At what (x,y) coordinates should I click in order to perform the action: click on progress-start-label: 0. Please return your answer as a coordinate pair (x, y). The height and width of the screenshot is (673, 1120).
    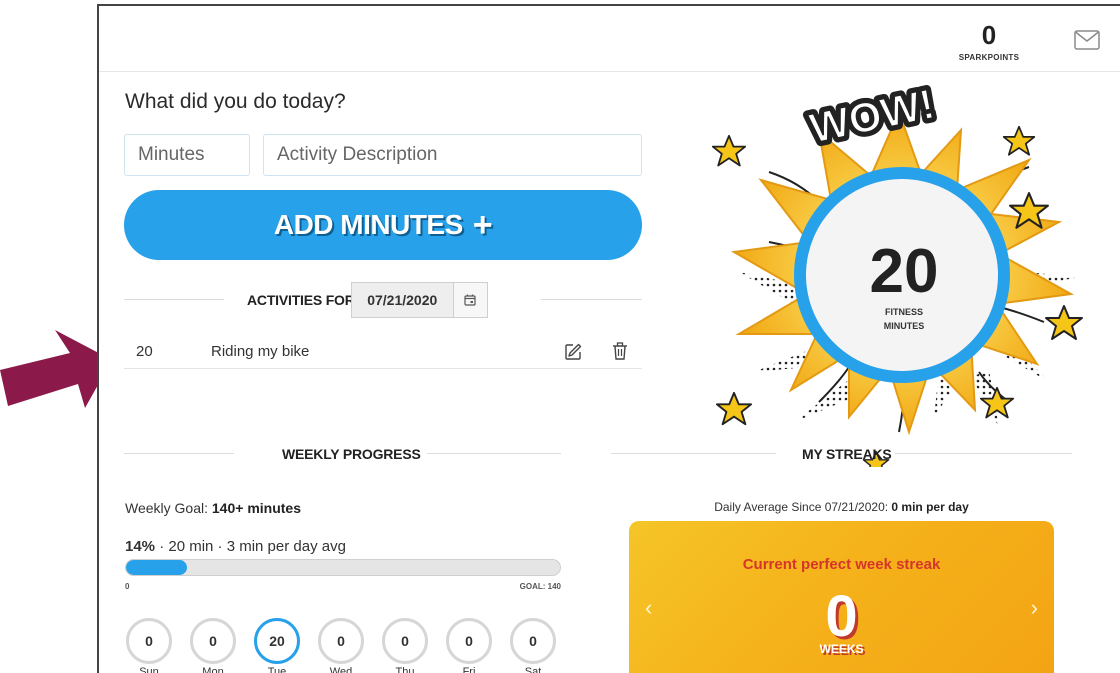
    Looking at the image, I should click on (127, 586).